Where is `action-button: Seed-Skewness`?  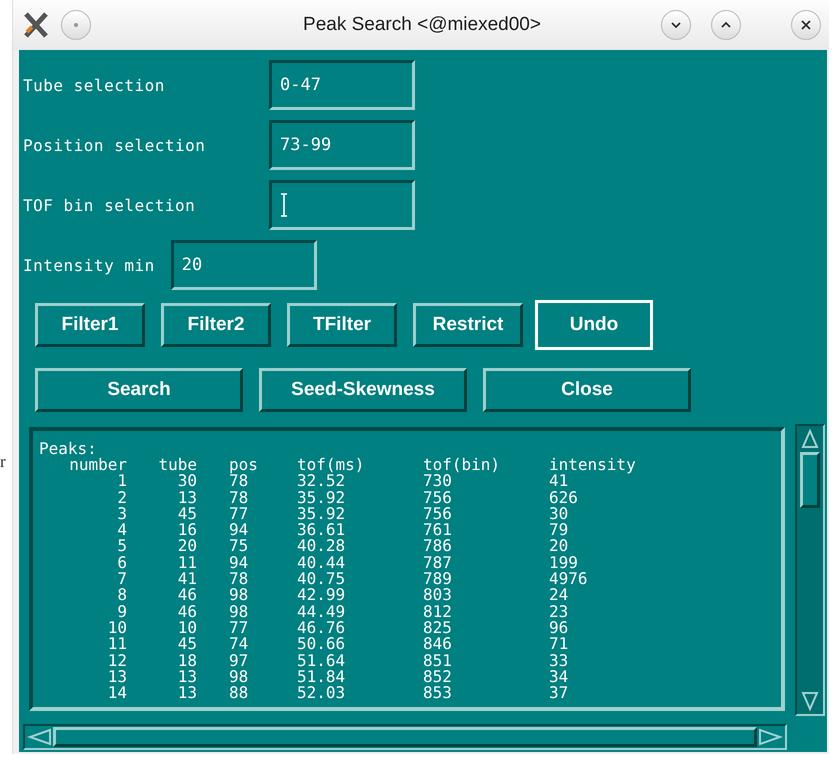 action-button: Seed-Skewness is located at coordinates (363, 390).